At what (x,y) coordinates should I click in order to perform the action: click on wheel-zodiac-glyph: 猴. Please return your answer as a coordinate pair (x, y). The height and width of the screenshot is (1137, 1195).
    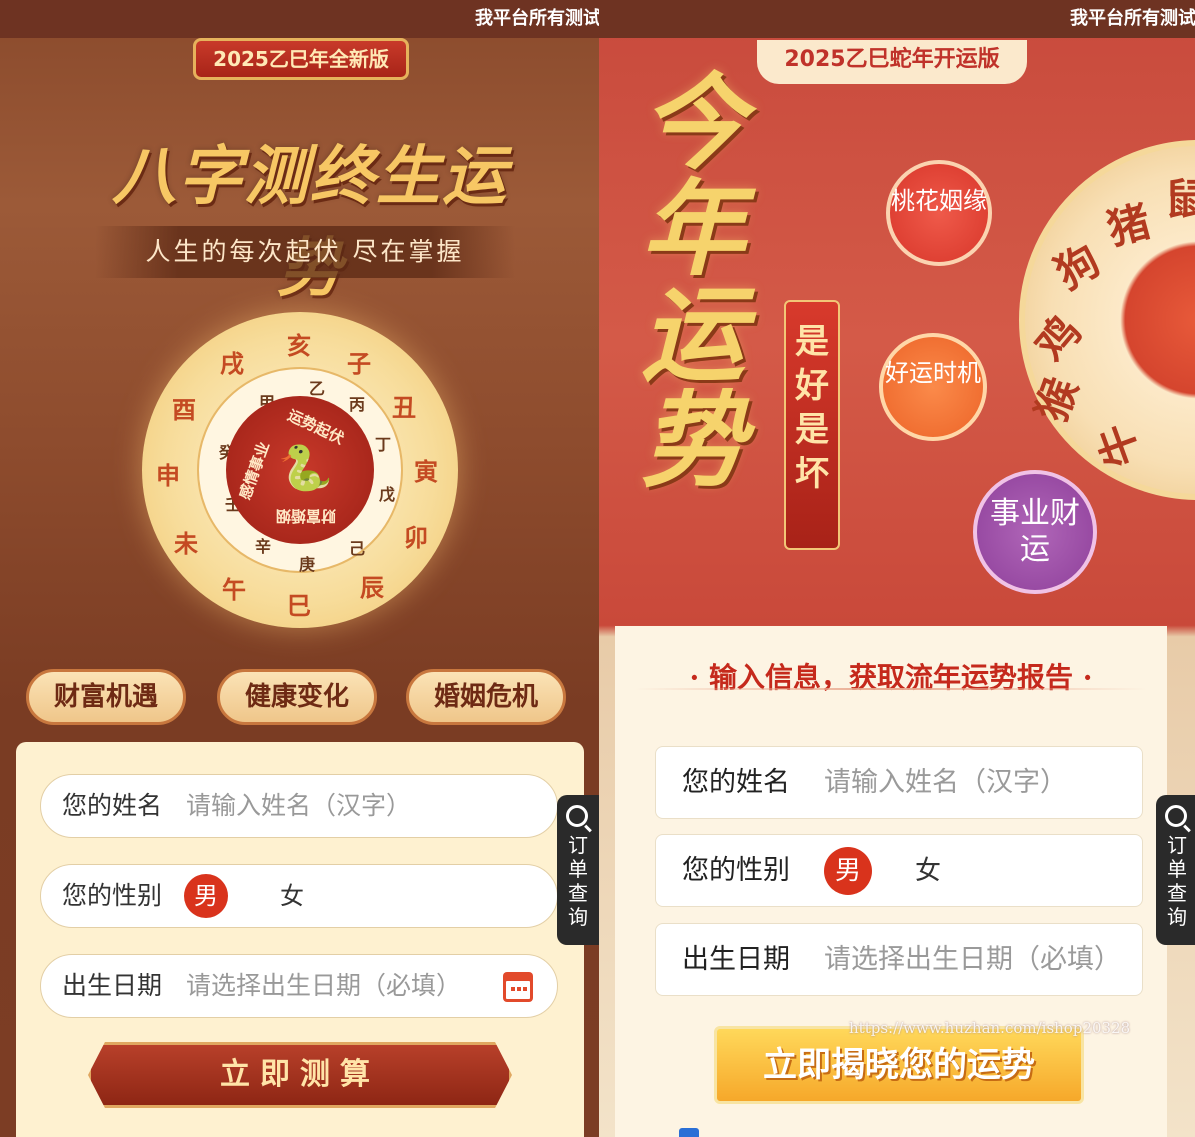
    Looking at the image, I should click on (1057, 399).